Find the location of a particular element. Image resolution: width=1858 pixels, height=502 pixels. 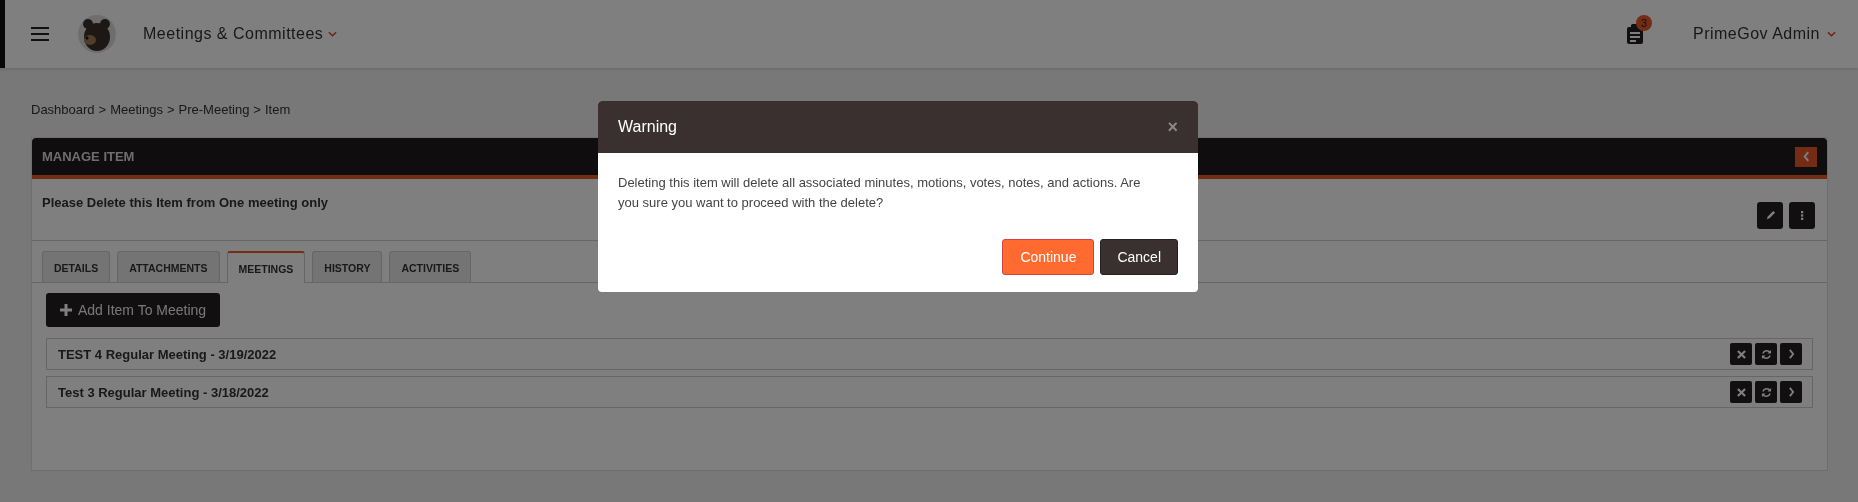

app-title: Meetings & Committees is located at coordinates (233, 34).